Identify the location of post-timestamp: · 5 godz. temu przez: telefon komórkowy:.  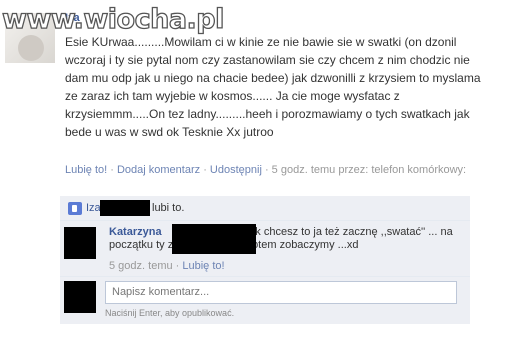
(364, 170).